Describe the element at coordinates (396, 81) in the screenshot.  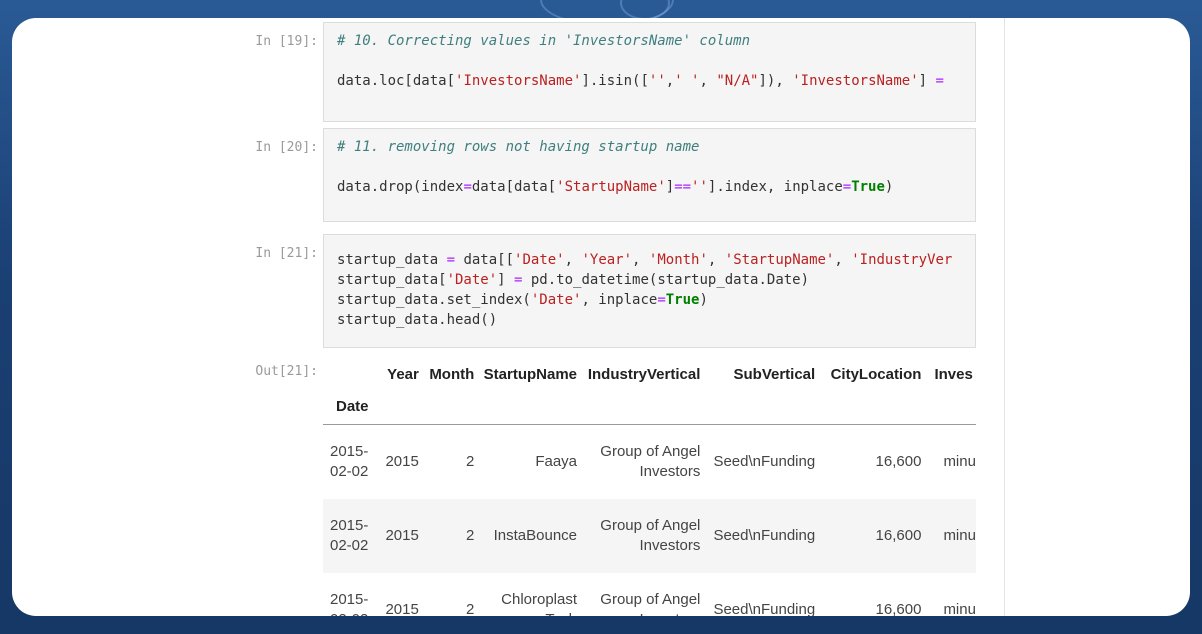
I see `code-token: data.loc[data[` at that location.